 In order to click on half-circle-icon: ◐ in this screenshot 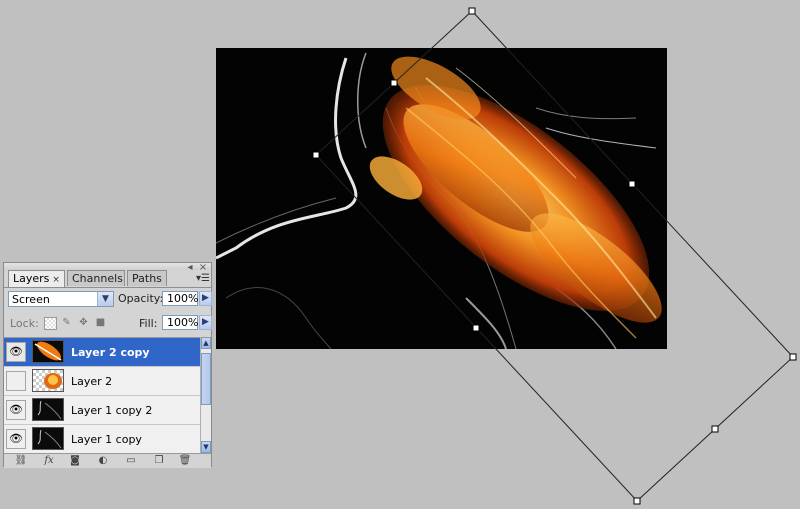, I will do `click(103, 461)`.